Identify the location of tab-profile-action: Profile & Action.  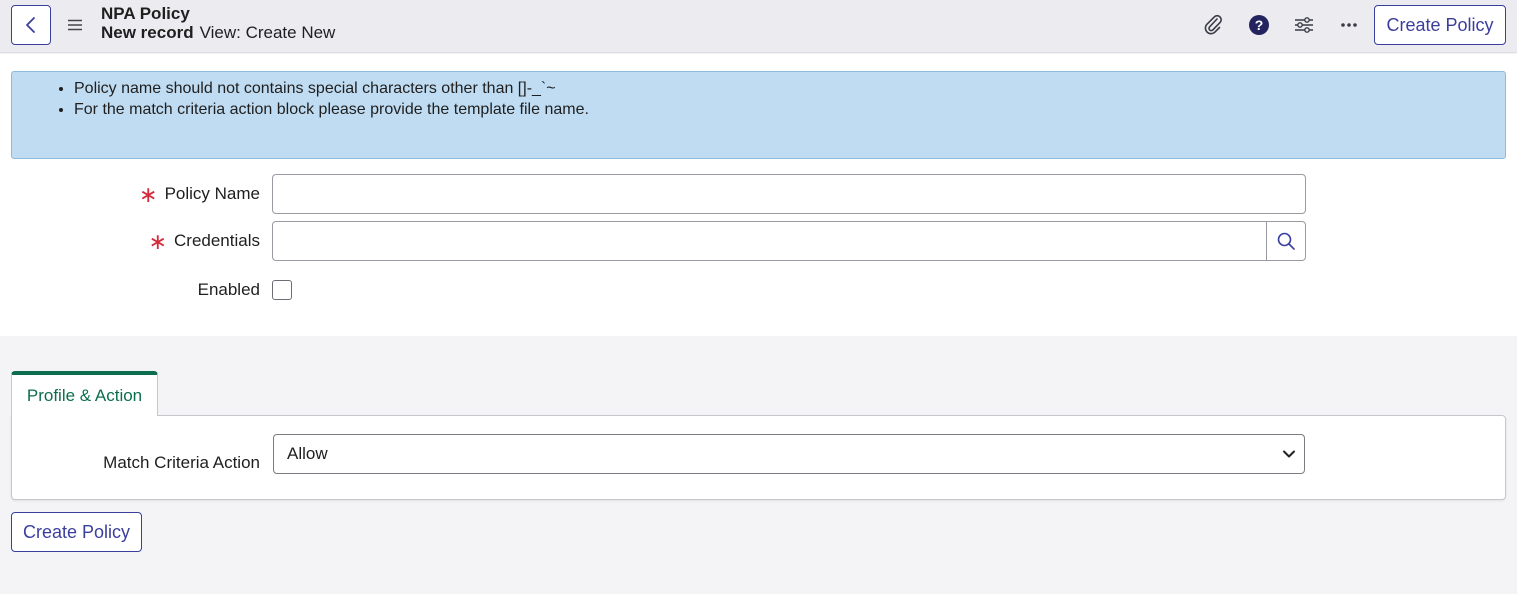
(84, 393).